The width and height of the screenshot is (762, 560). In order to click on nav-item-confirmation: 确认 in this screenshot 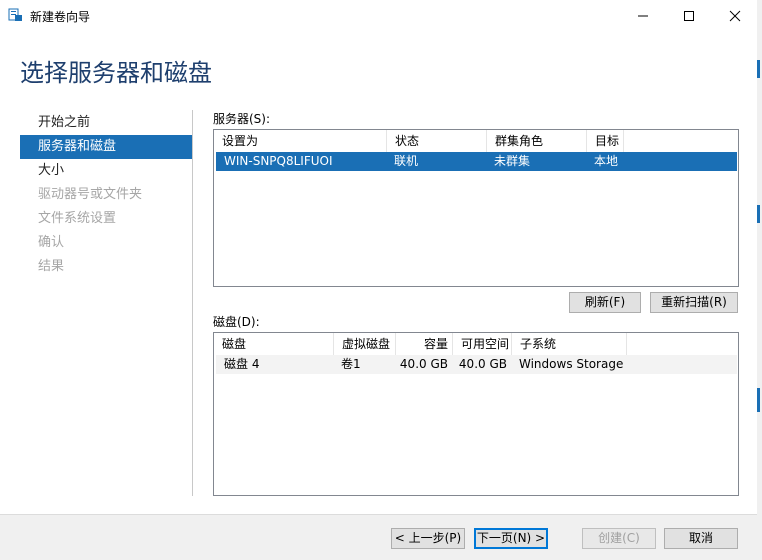, I will do `click(51, 242)`.